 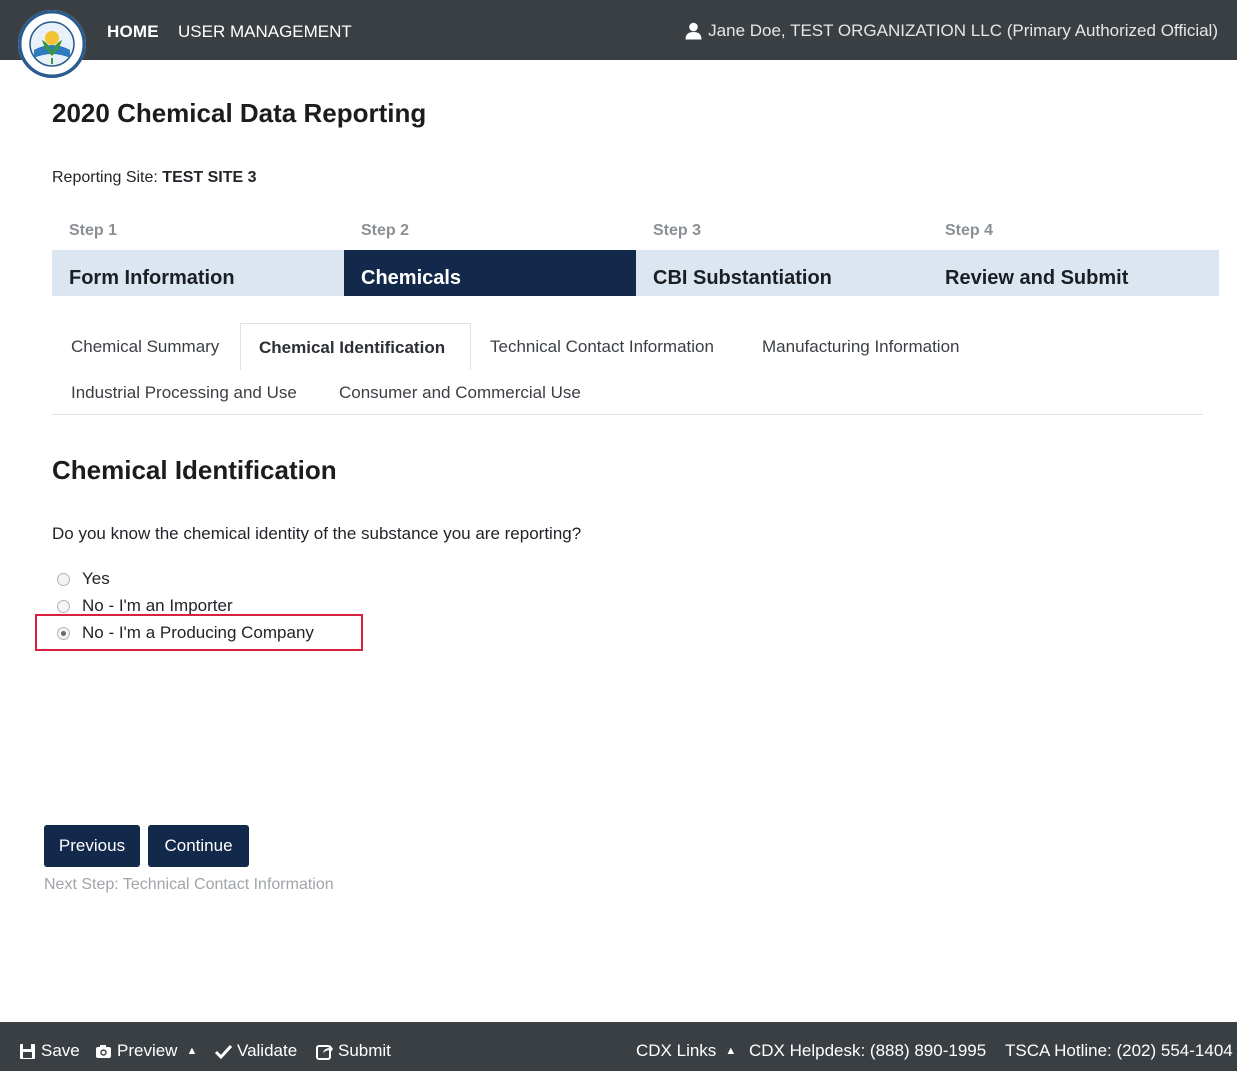 What do you see at coordinates (52, 44) in the screenshot?
I see `epa-seal-logo` at bounding box center [52, 44].